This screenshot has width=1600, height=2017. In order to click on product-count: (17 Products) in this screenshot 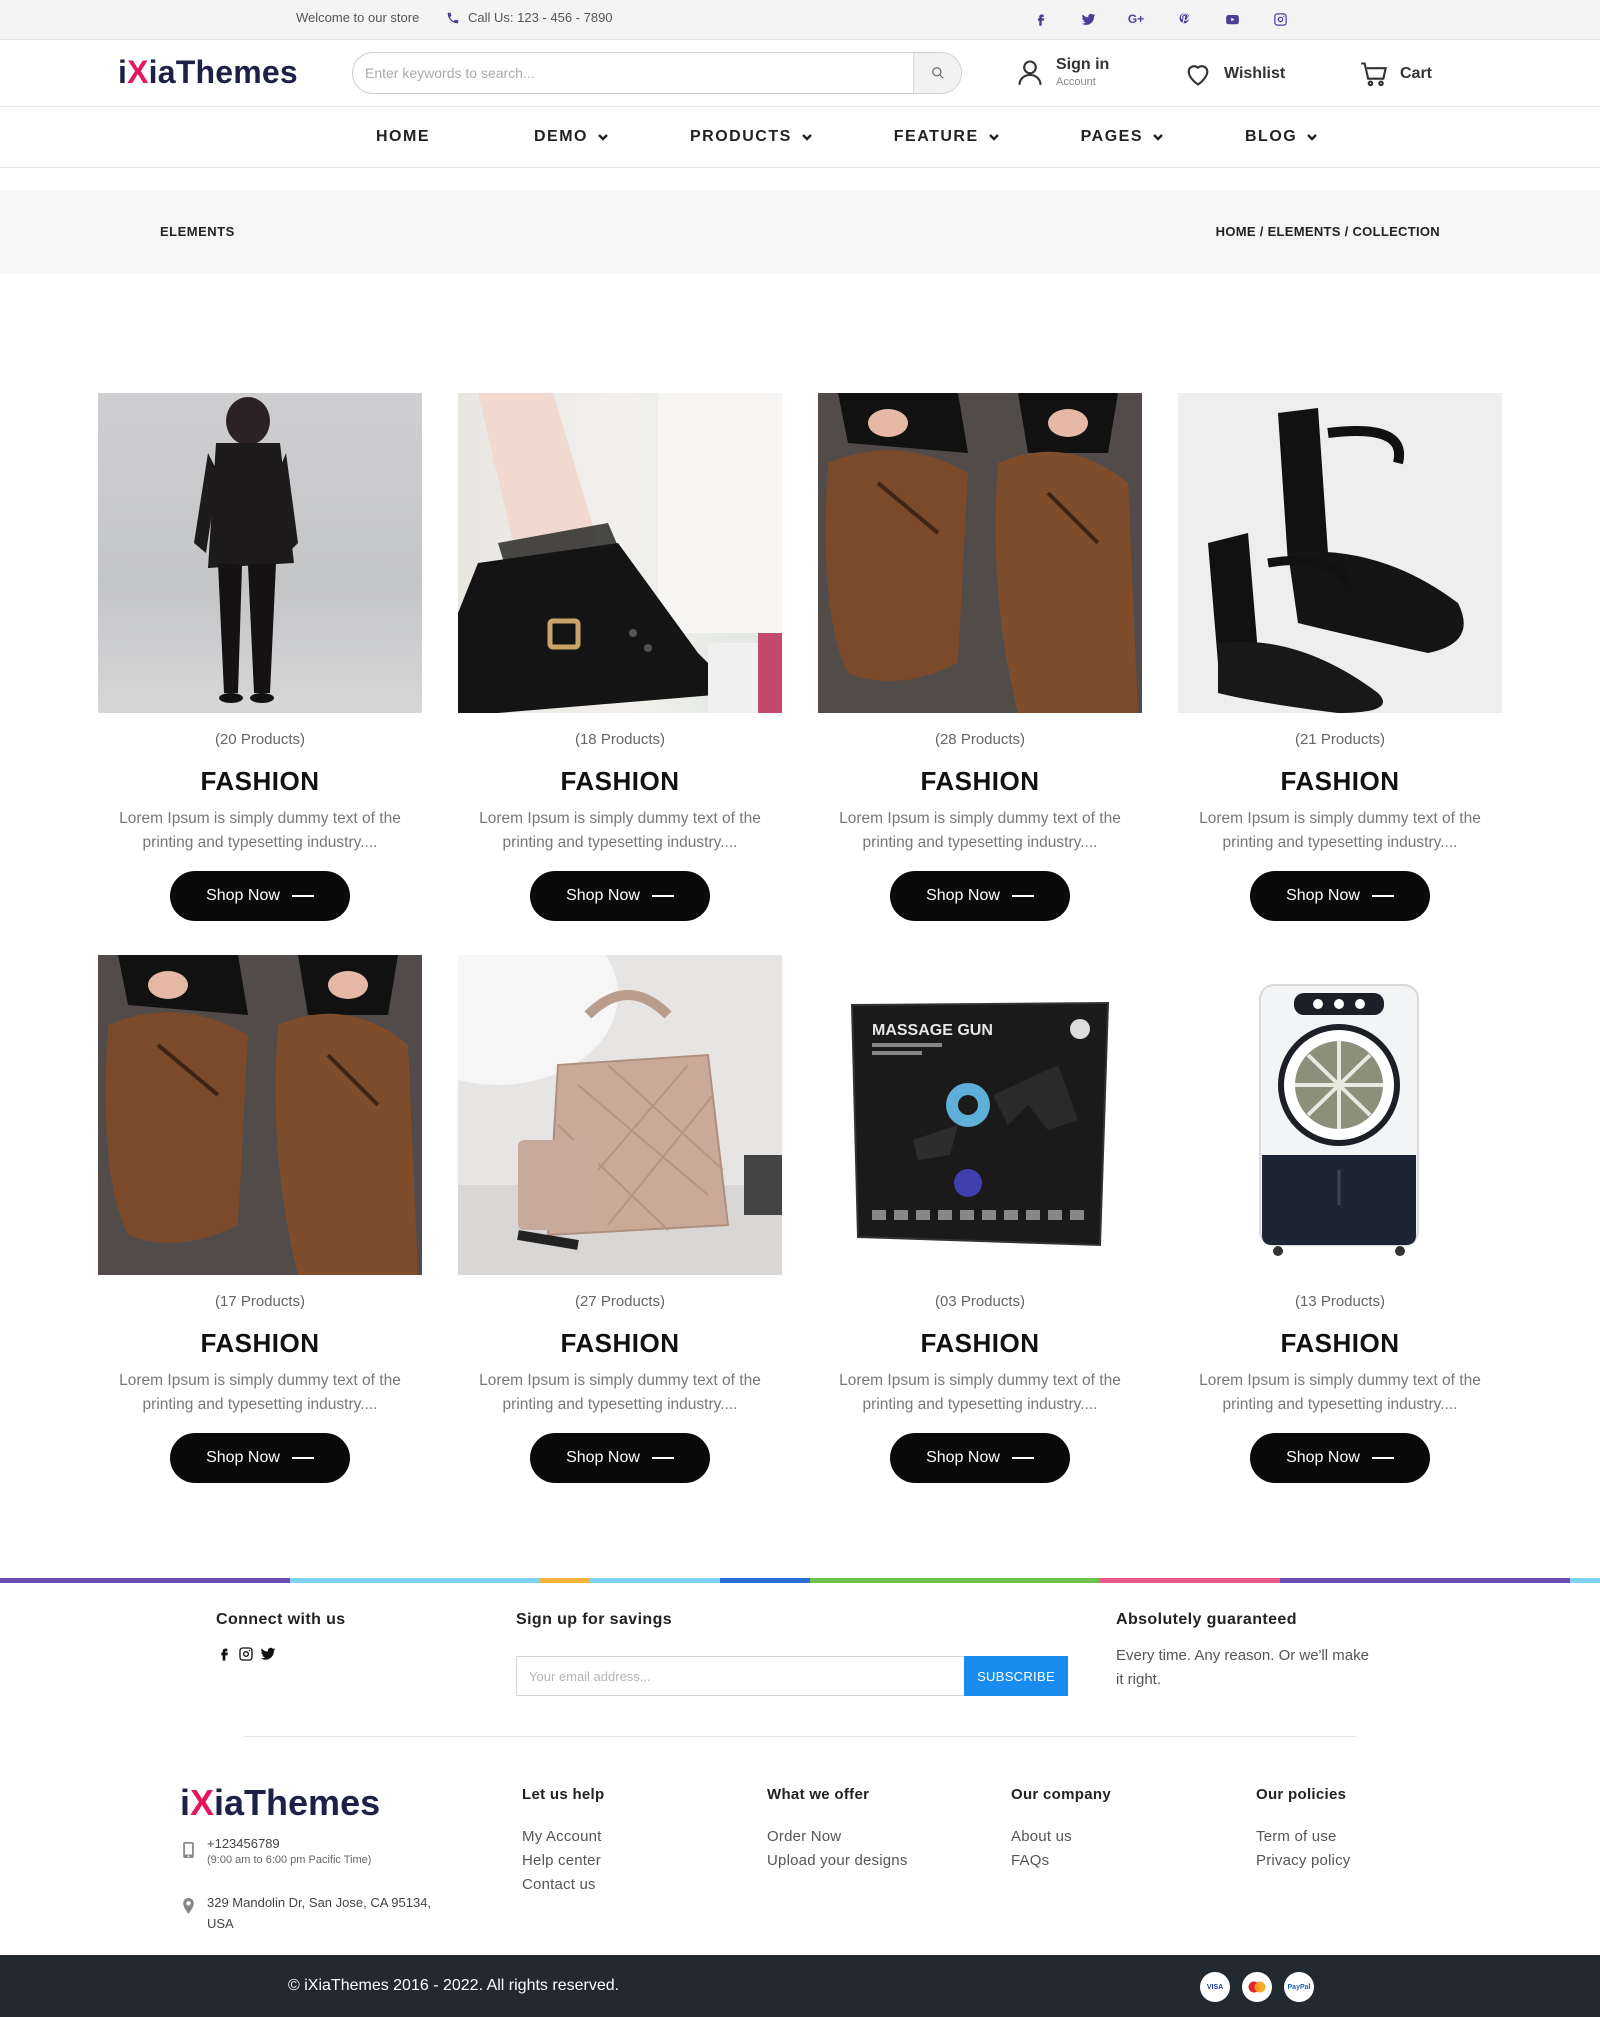, I will do `click(260, 1301)`.